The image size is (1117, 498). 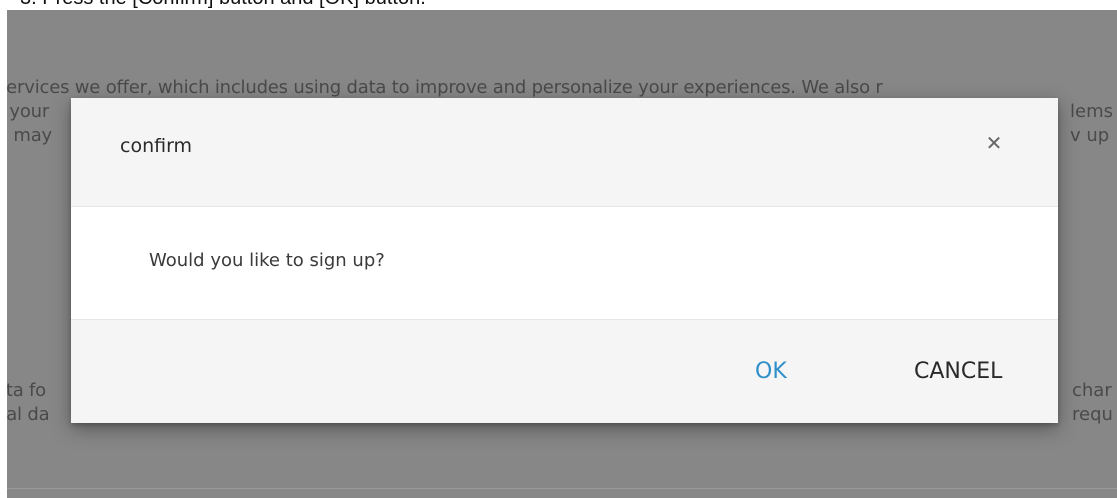 I want to click on ok-button: OK, so click(x=771, y=372).